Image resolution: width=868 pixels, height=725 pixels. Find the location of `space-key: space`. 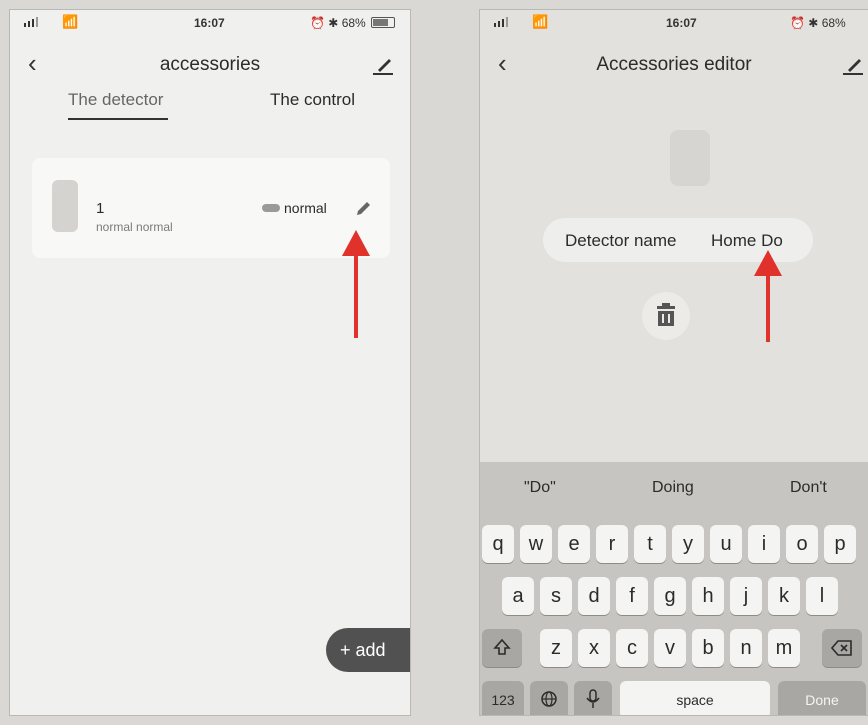

space-key: space is located at coordinates (695, 698).